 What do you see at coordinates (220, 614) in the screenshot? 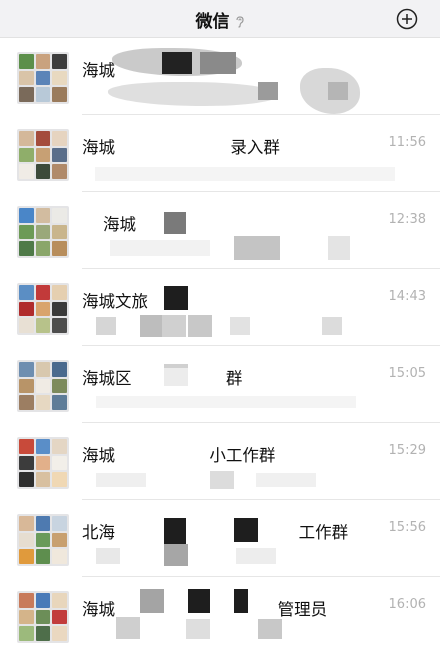
I see `chat-row: 海城 管理员 16:06` at bounding box center [220, 614].